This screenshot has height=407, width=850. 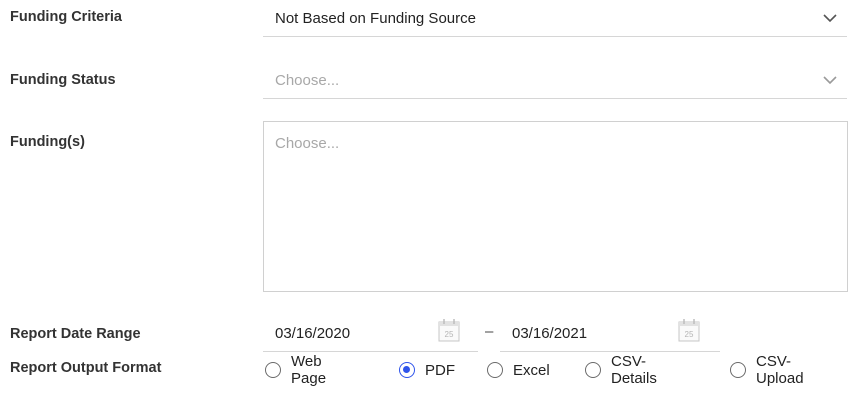 I want to click on radio-label: Web Page, so click(x=309, y=370).